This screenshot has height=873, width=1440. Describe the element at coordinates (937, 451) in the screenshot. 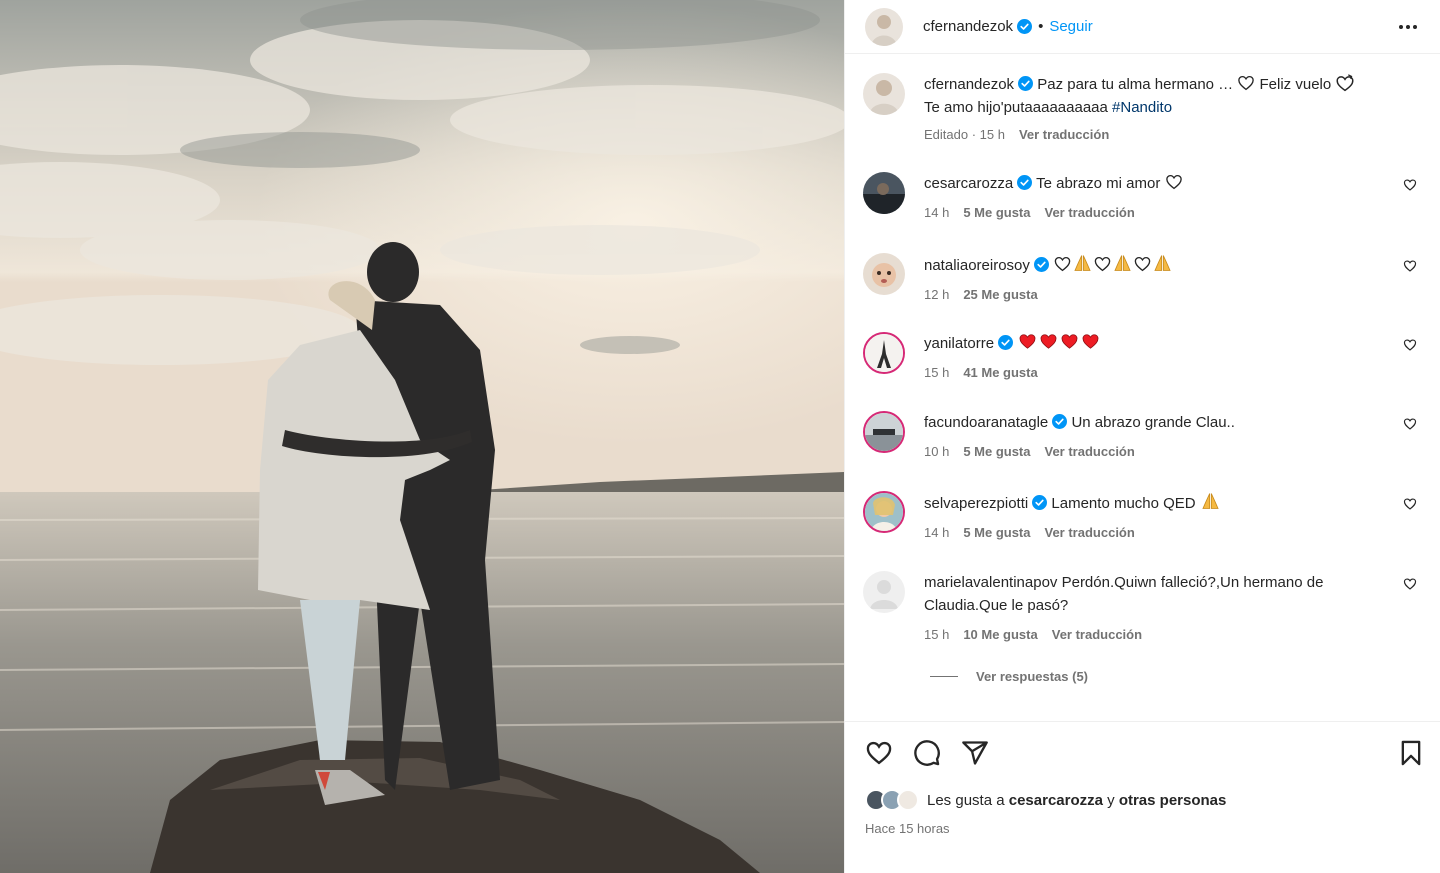

I see `comment-time: 10 h` at that location.